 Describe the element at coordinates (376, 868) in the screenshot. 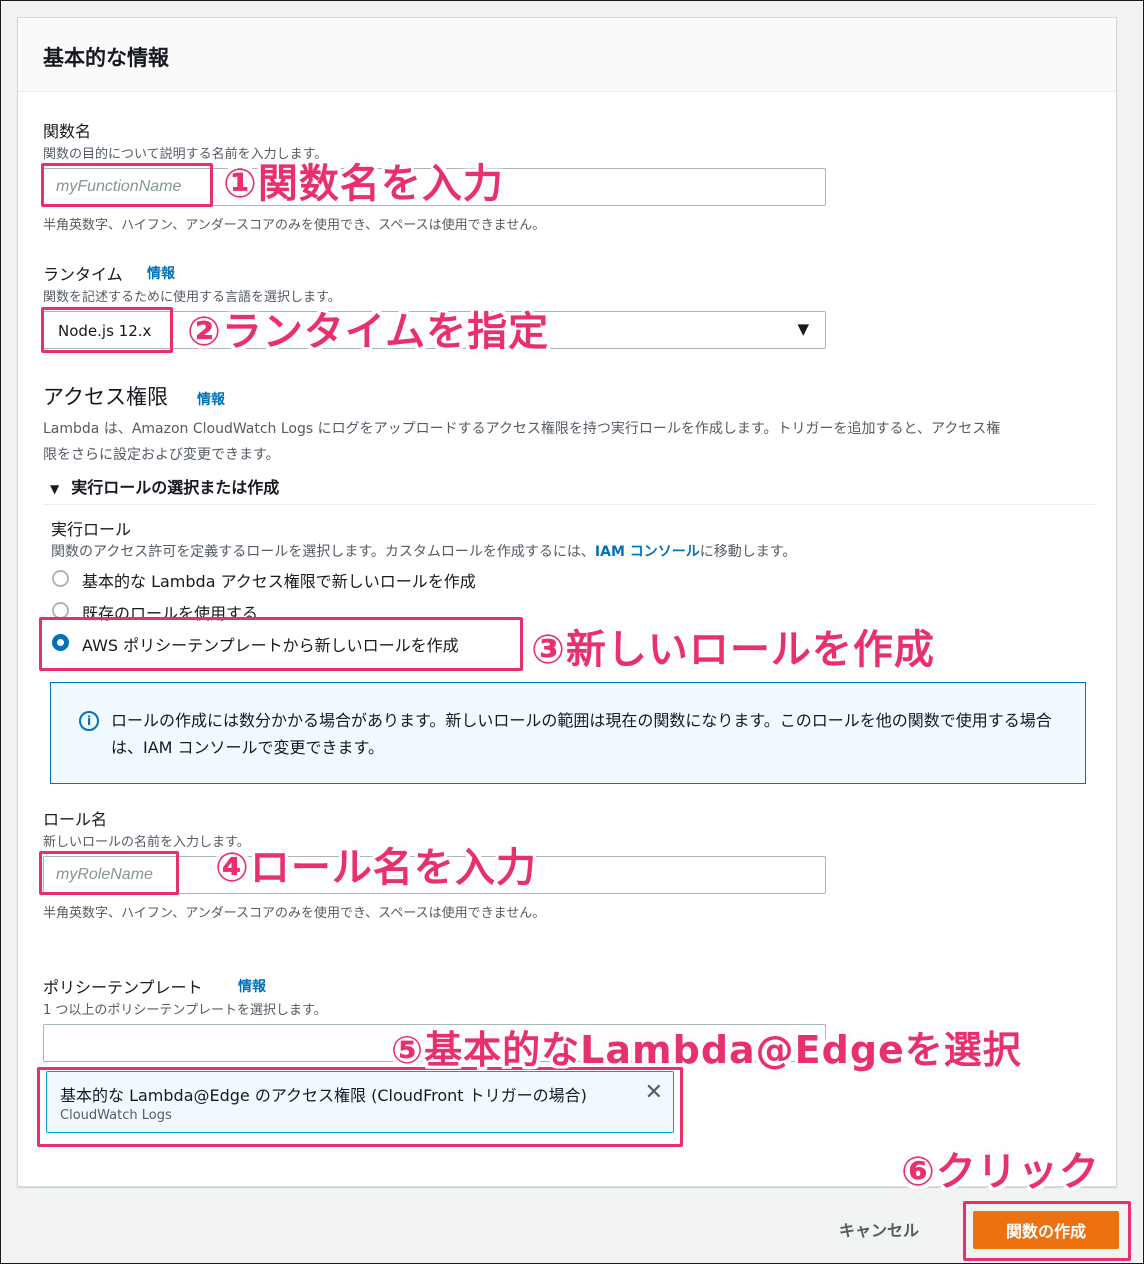

I see `annotation-step4: ④ロール名を入力` at that location.